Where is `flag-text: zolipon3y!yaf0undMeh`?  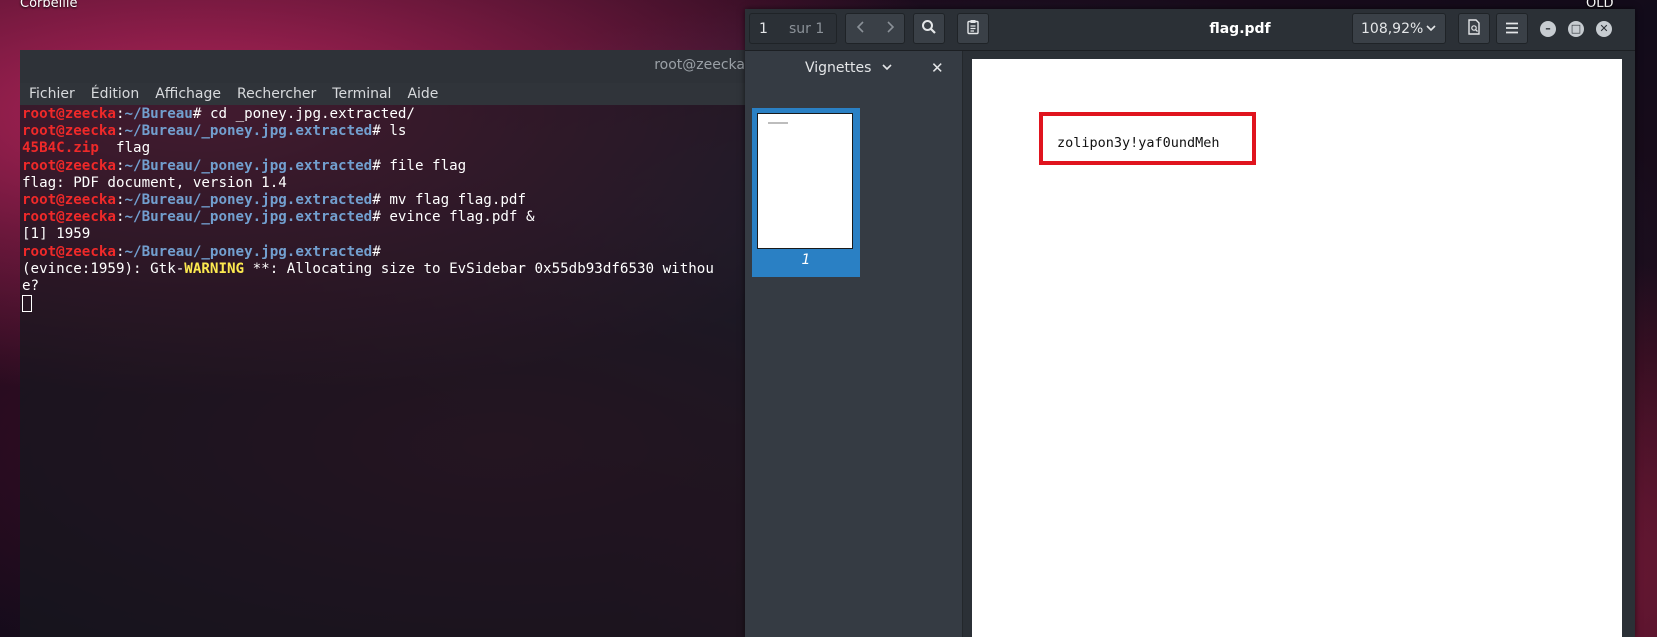
flag-text: zolipon3y!yaf0undMeh is located at coordinates (1138, 143).